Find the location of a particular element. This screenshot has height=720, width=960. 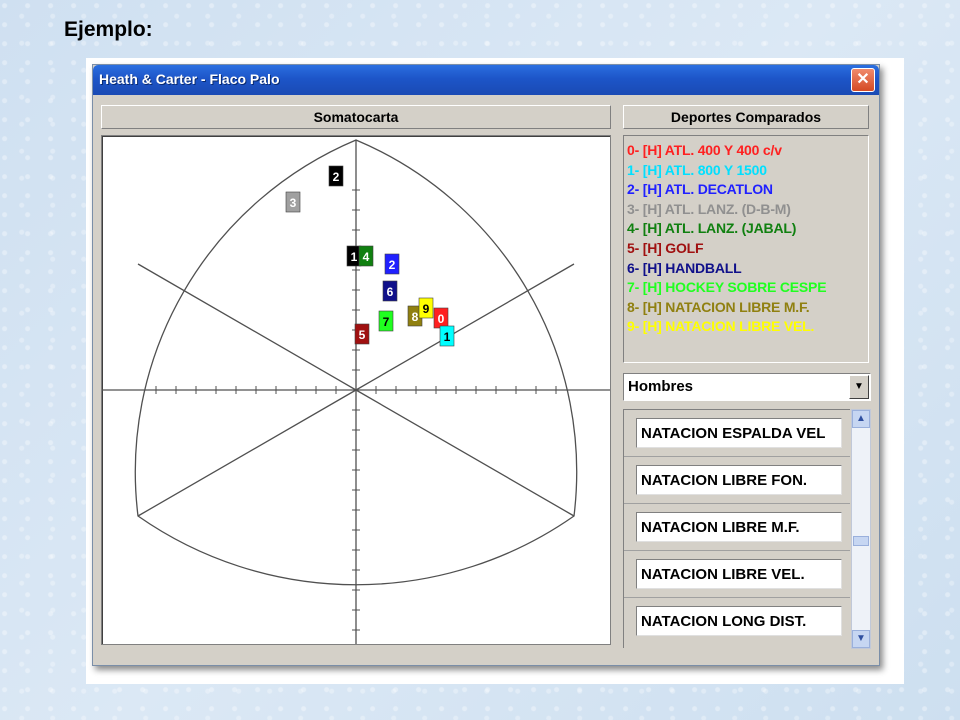

sport-marker-1: 1 is located at coordinates (447, 336).